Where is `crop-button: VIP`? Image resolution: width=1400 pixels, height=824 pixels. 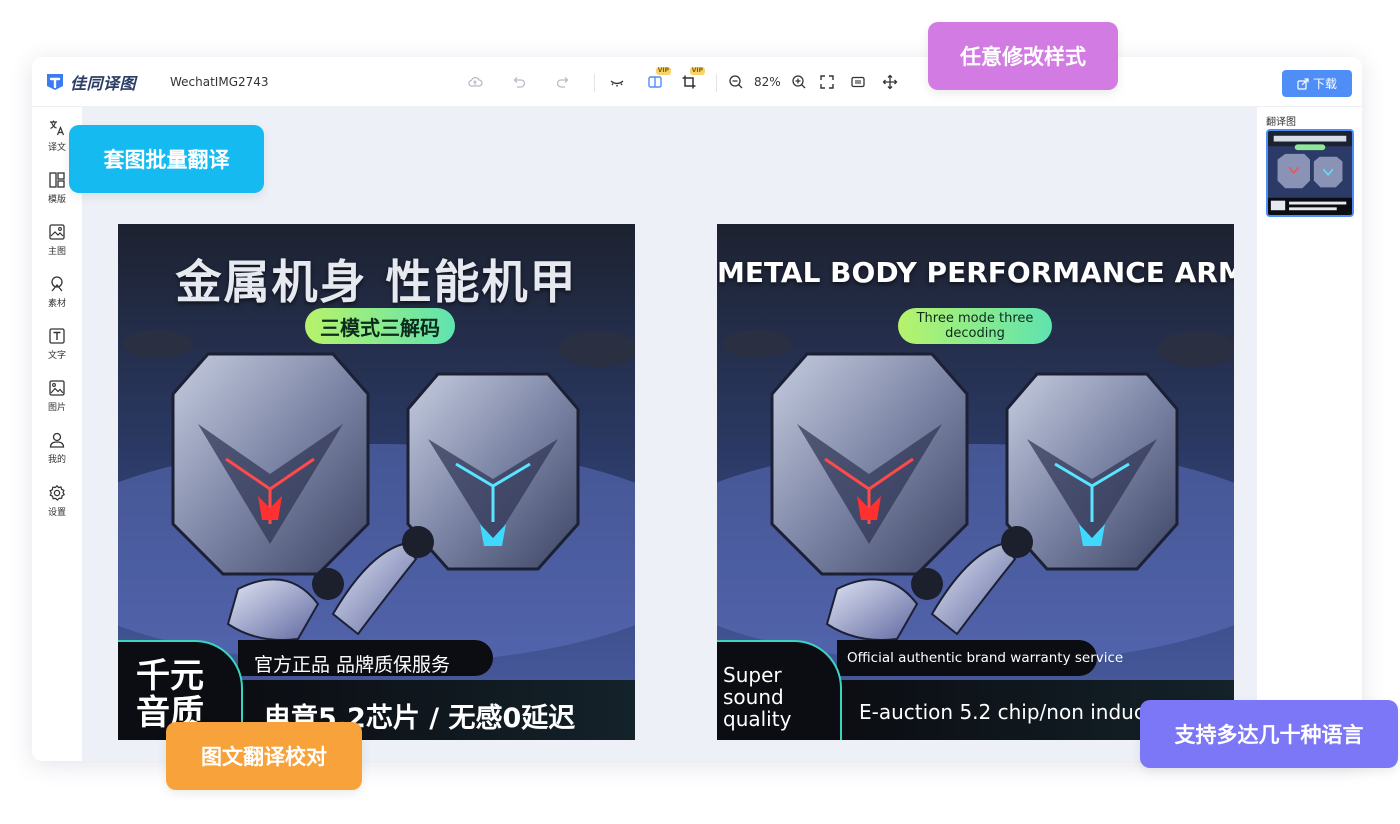 crop-button: VIP is located at coordinates (691, 80).